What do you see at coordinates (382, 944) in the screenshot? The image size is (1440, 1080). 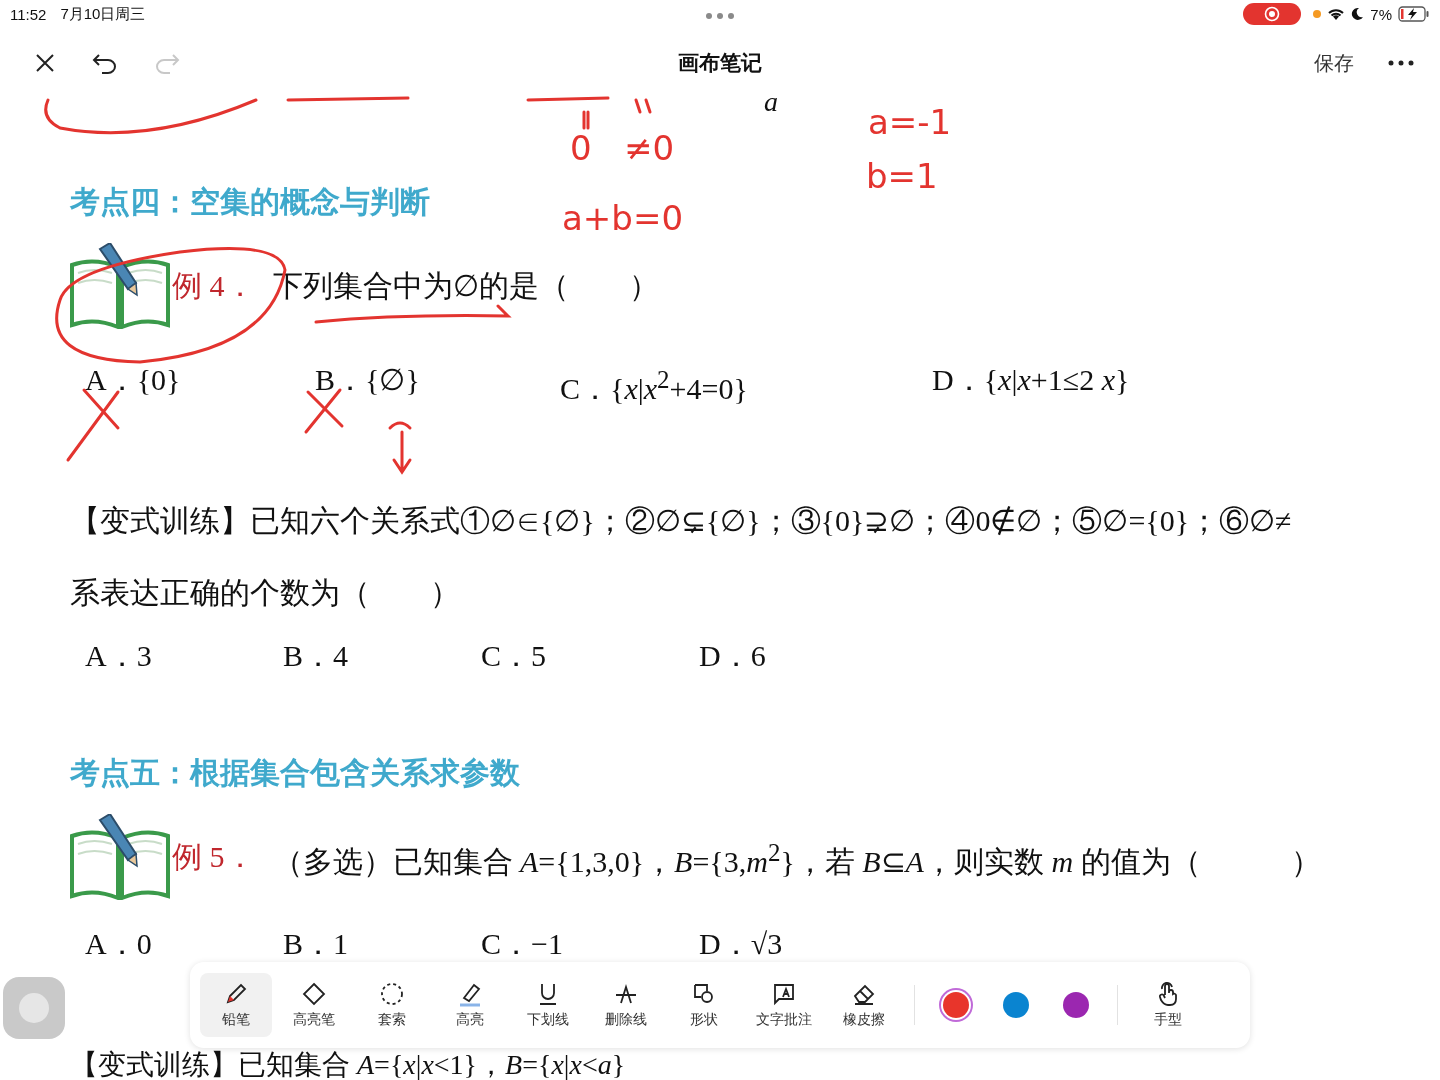 I see `answer-option: B．1` at bounding box center [382, 944].